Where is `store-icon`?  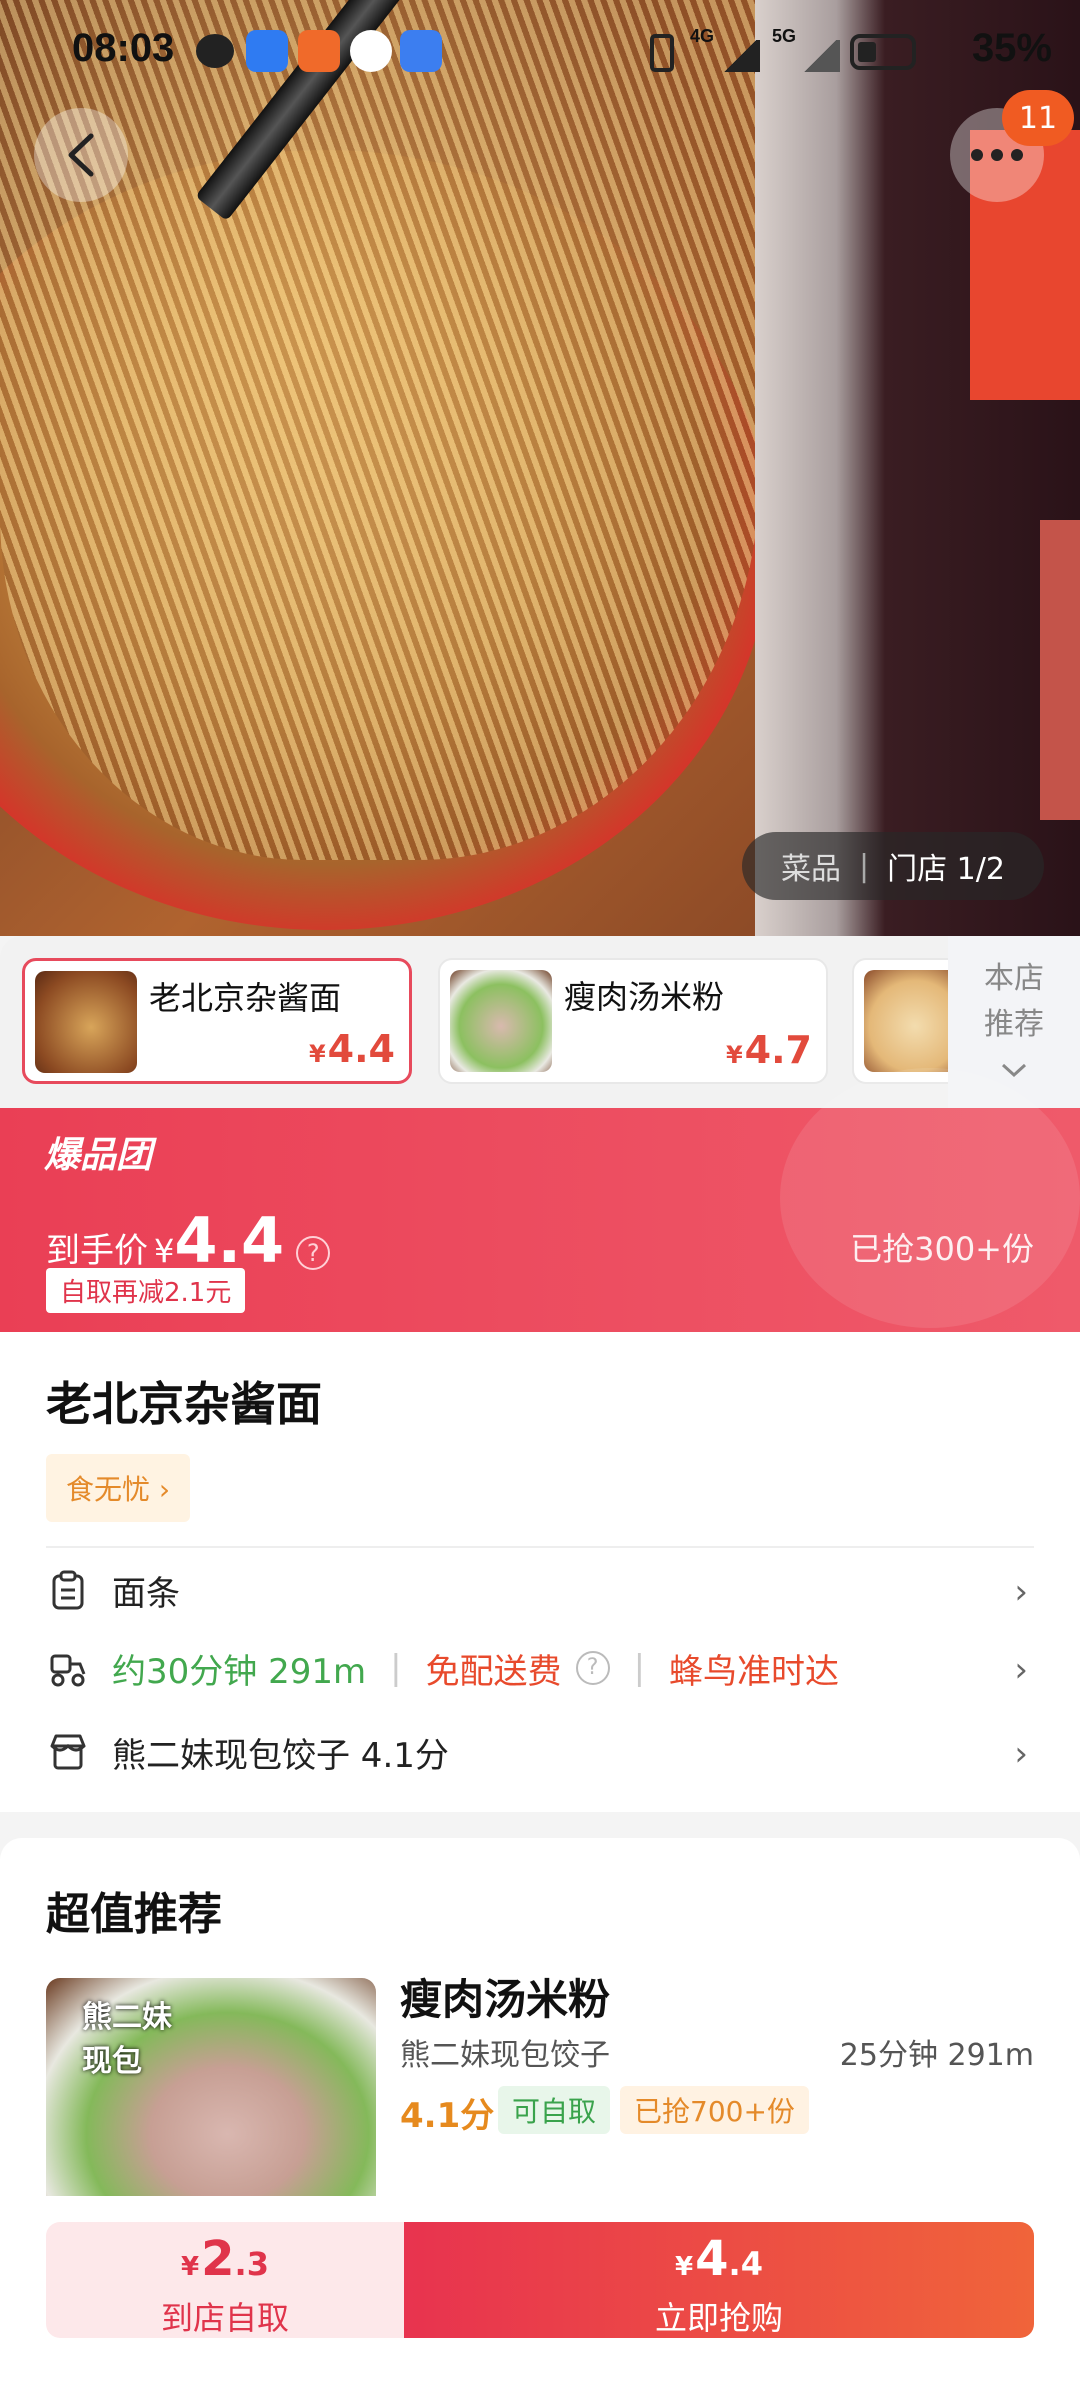 store-icon is located at coordinates (68, 1752).